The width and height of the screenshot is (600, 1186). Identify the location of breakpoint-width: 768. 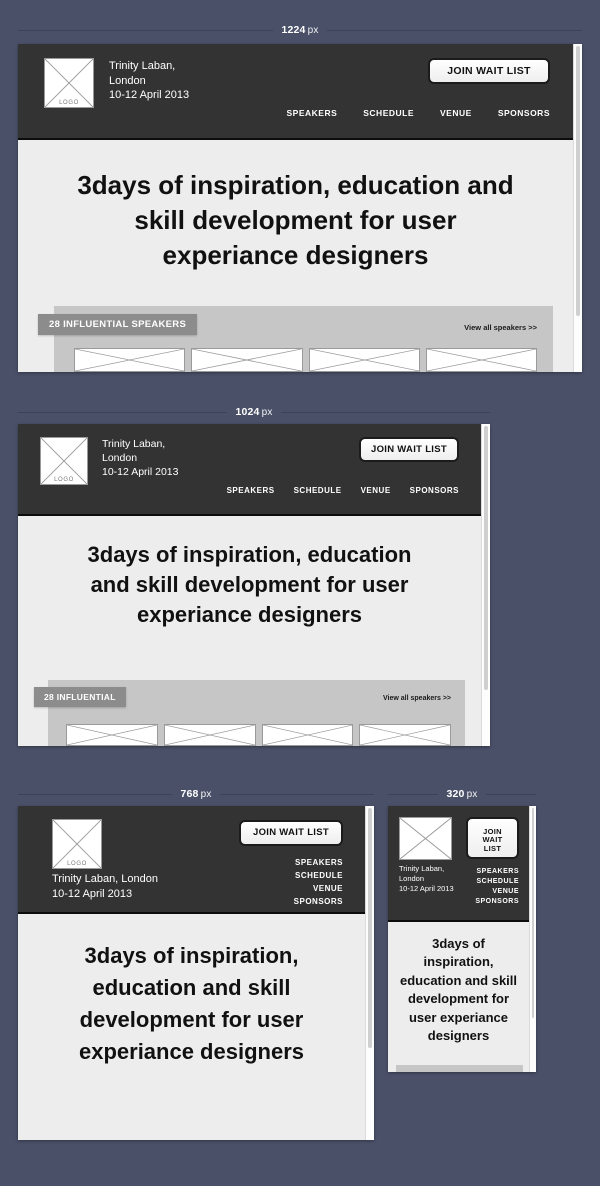
(189, 794).